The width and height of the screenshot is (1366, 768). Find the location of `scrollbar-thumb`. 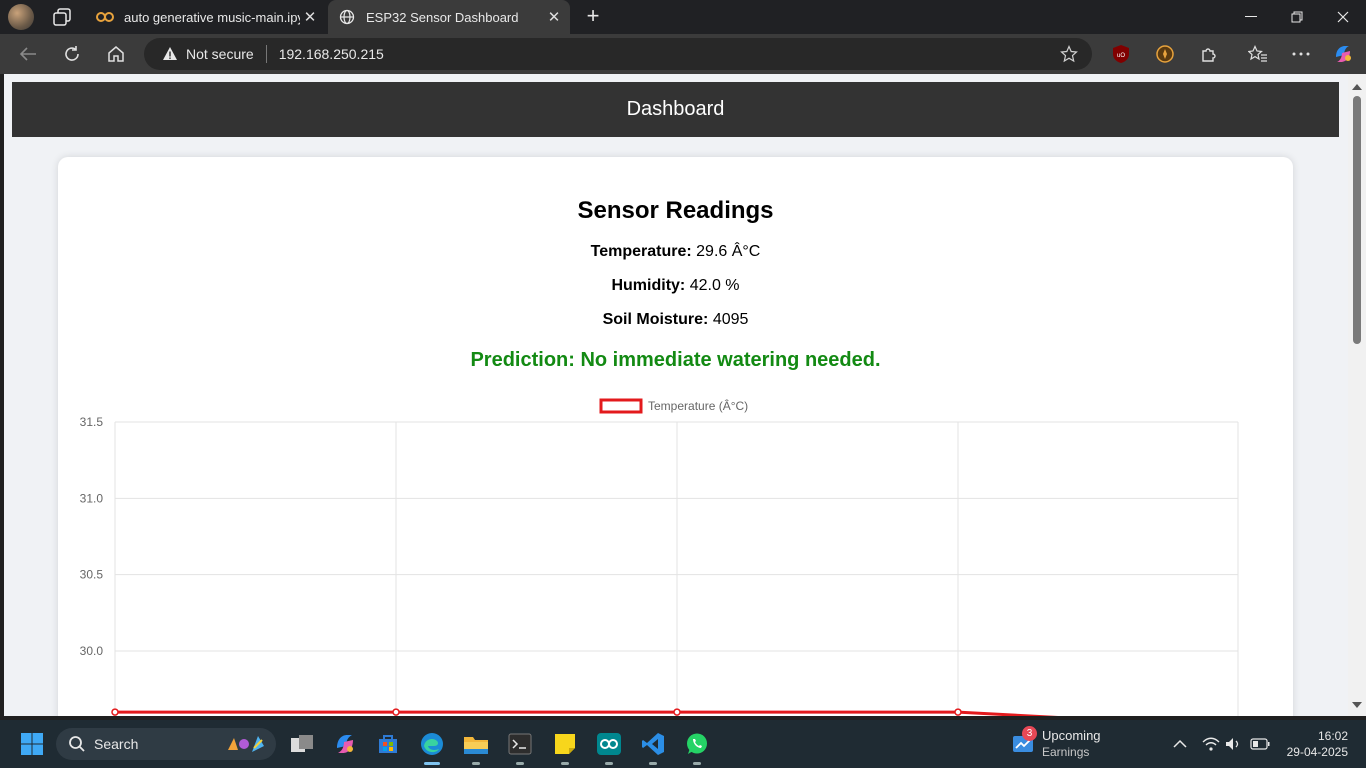

scrollbar-thumb is located at coordinates (1357, 220).